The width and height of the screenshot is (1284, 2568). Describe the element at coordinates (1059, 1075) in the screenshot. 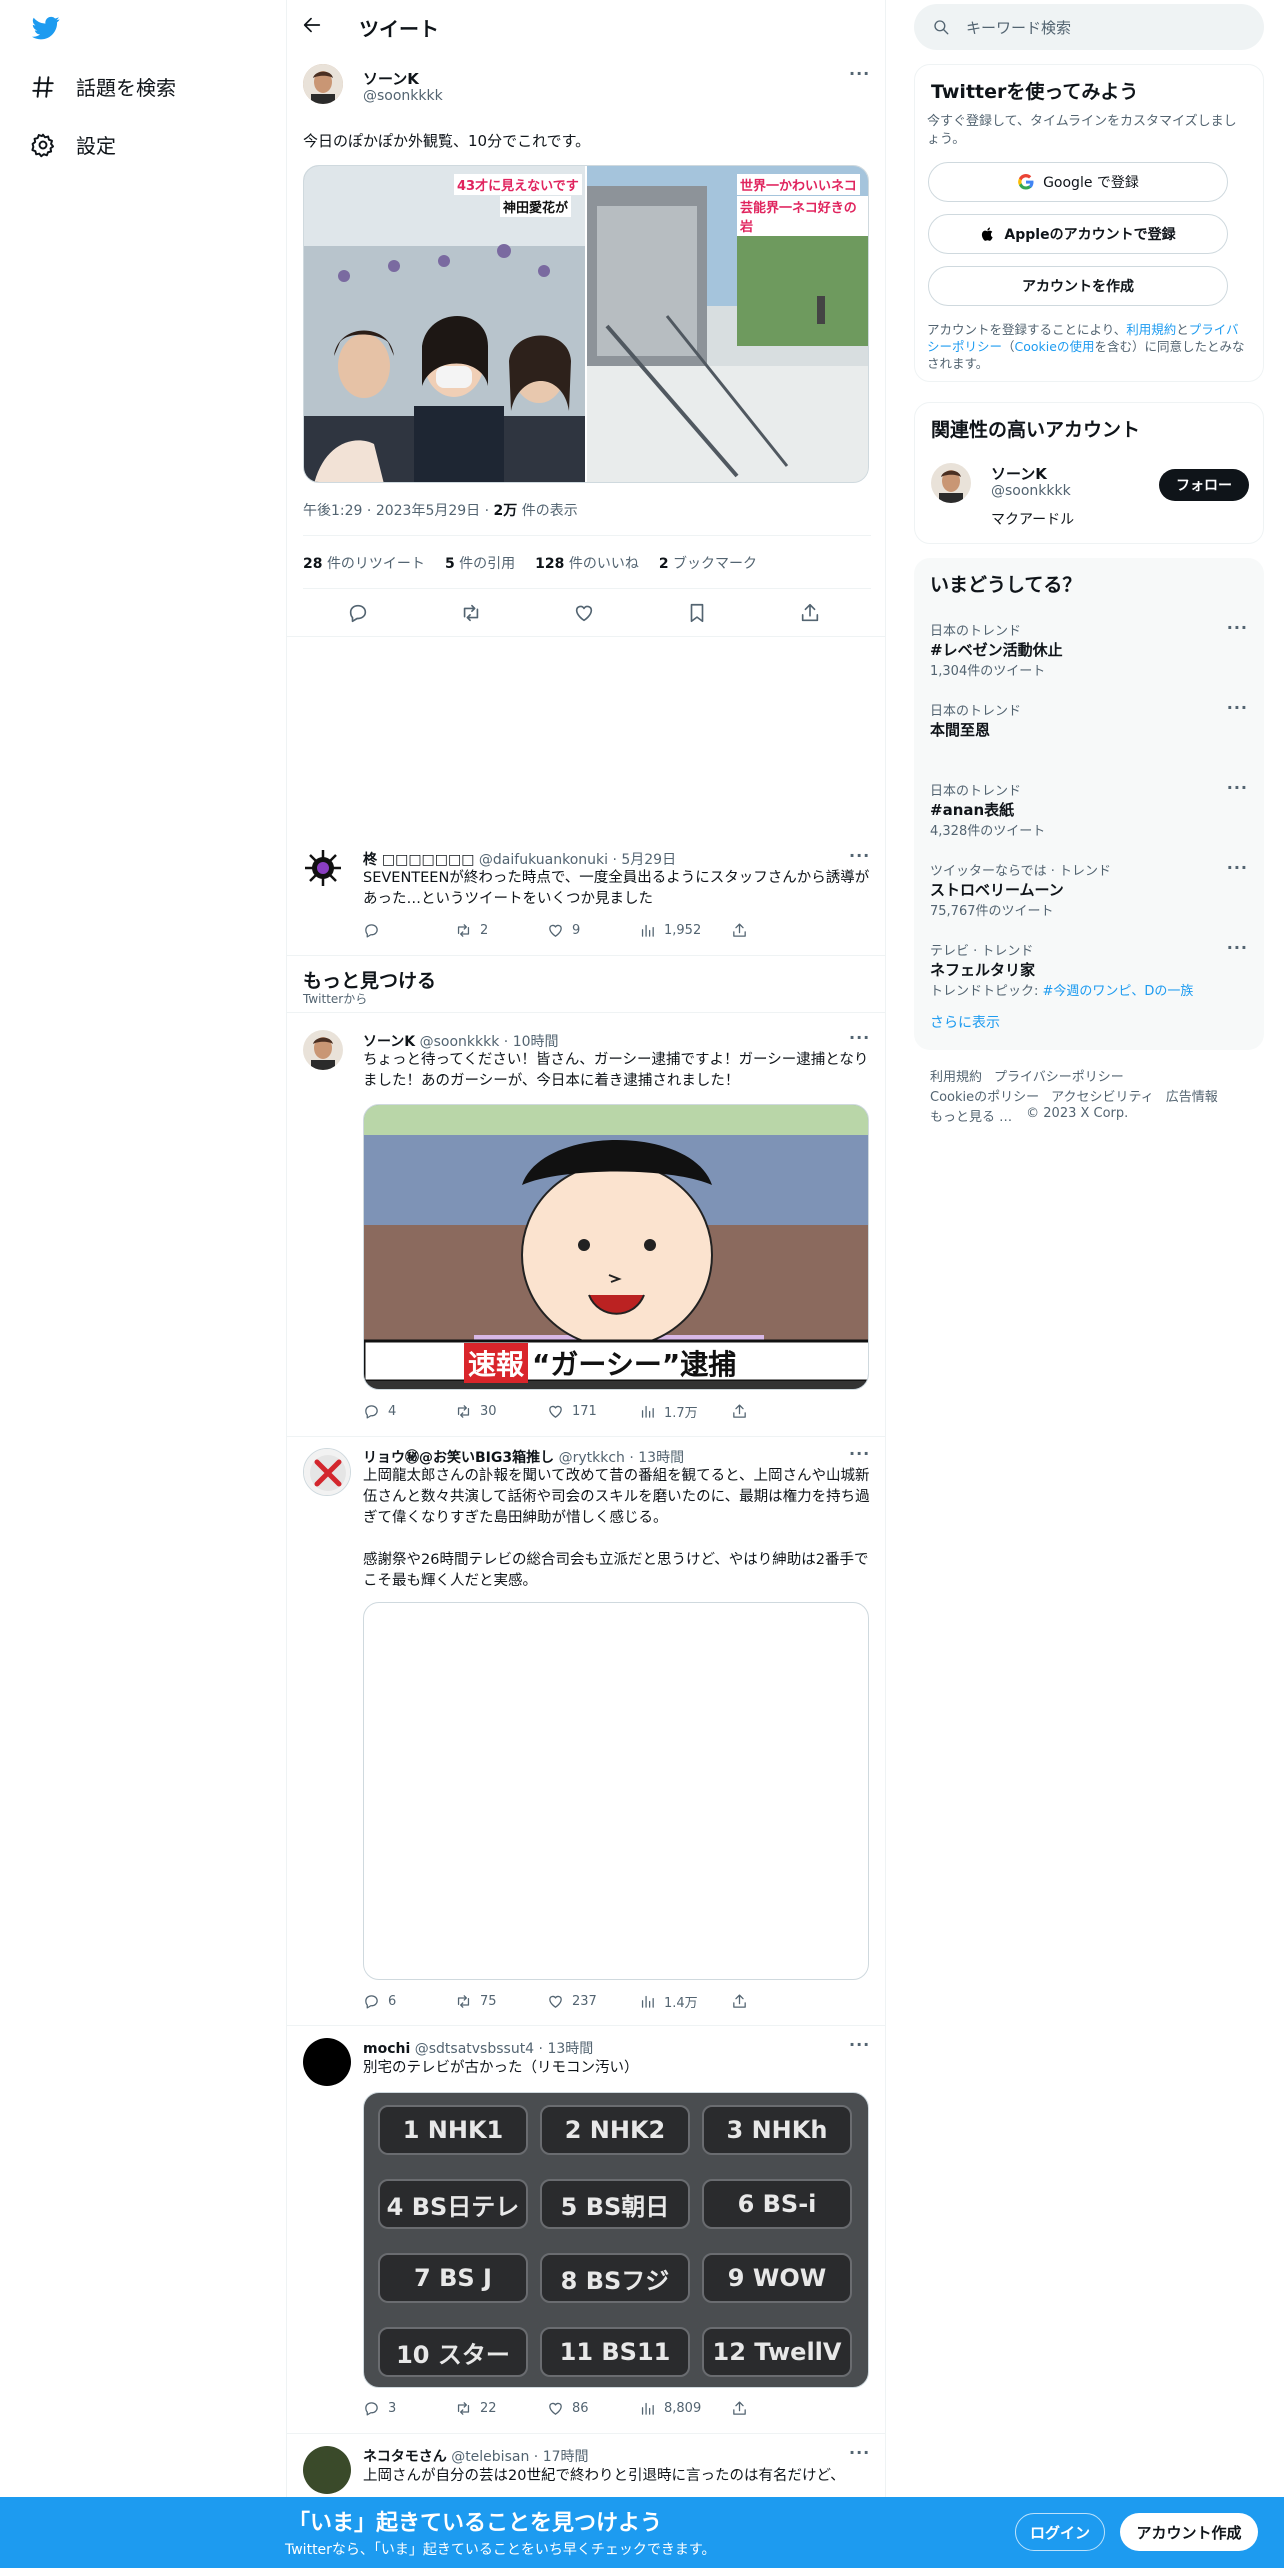

I see `footer-link: プライバシーポリシー` at that location.